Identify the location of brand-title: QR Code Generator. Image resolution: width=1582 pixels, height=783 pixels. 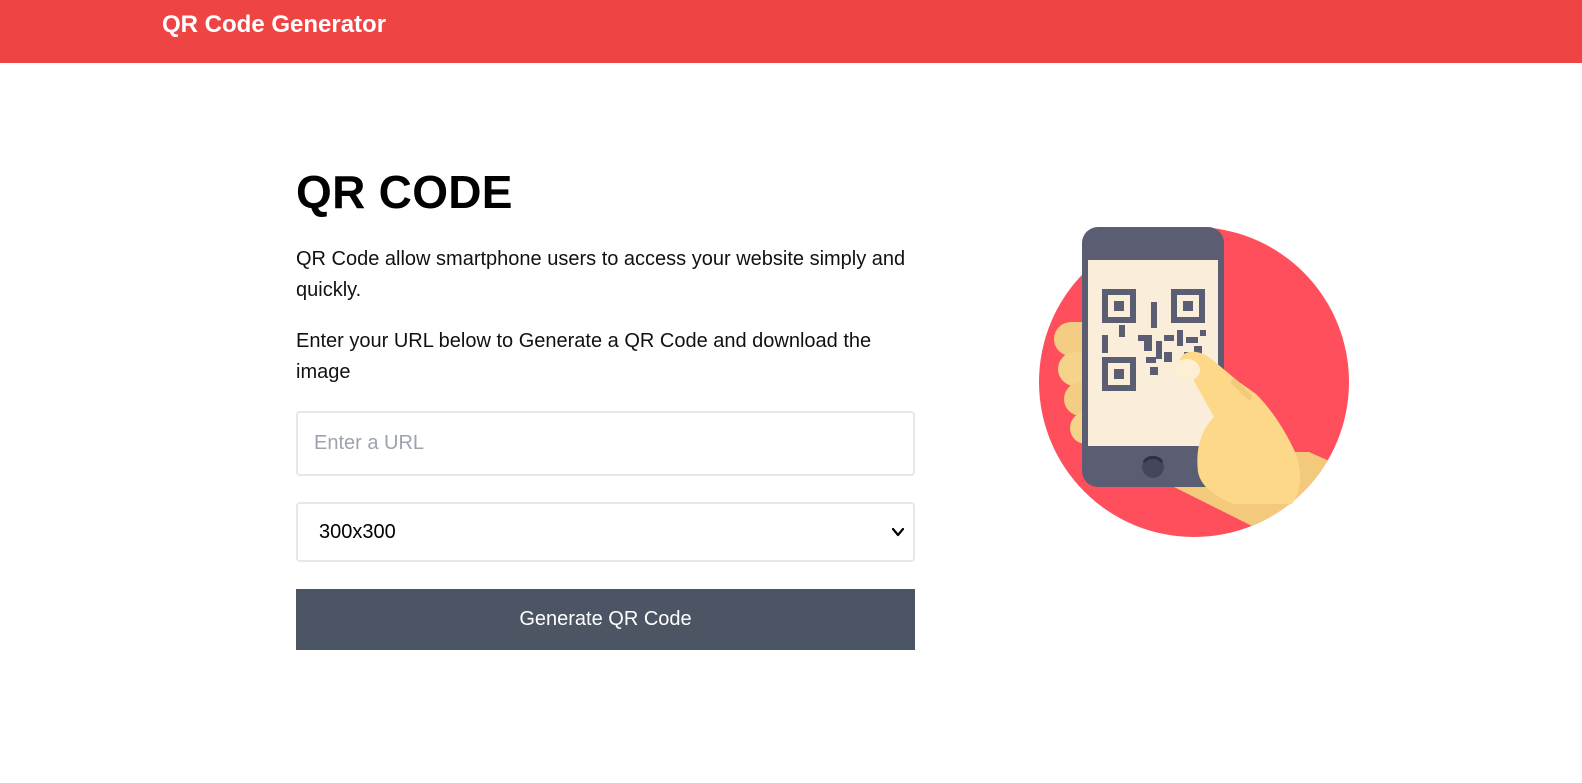
(274, 25).